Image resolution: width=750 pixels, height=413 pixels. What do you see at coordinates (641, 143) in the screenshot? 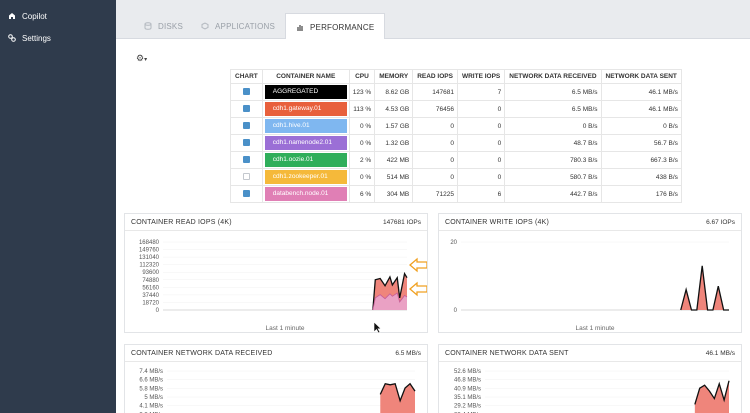
I see `network-sent-cell: 56.7 B/s` at bounding box center [641, 143].